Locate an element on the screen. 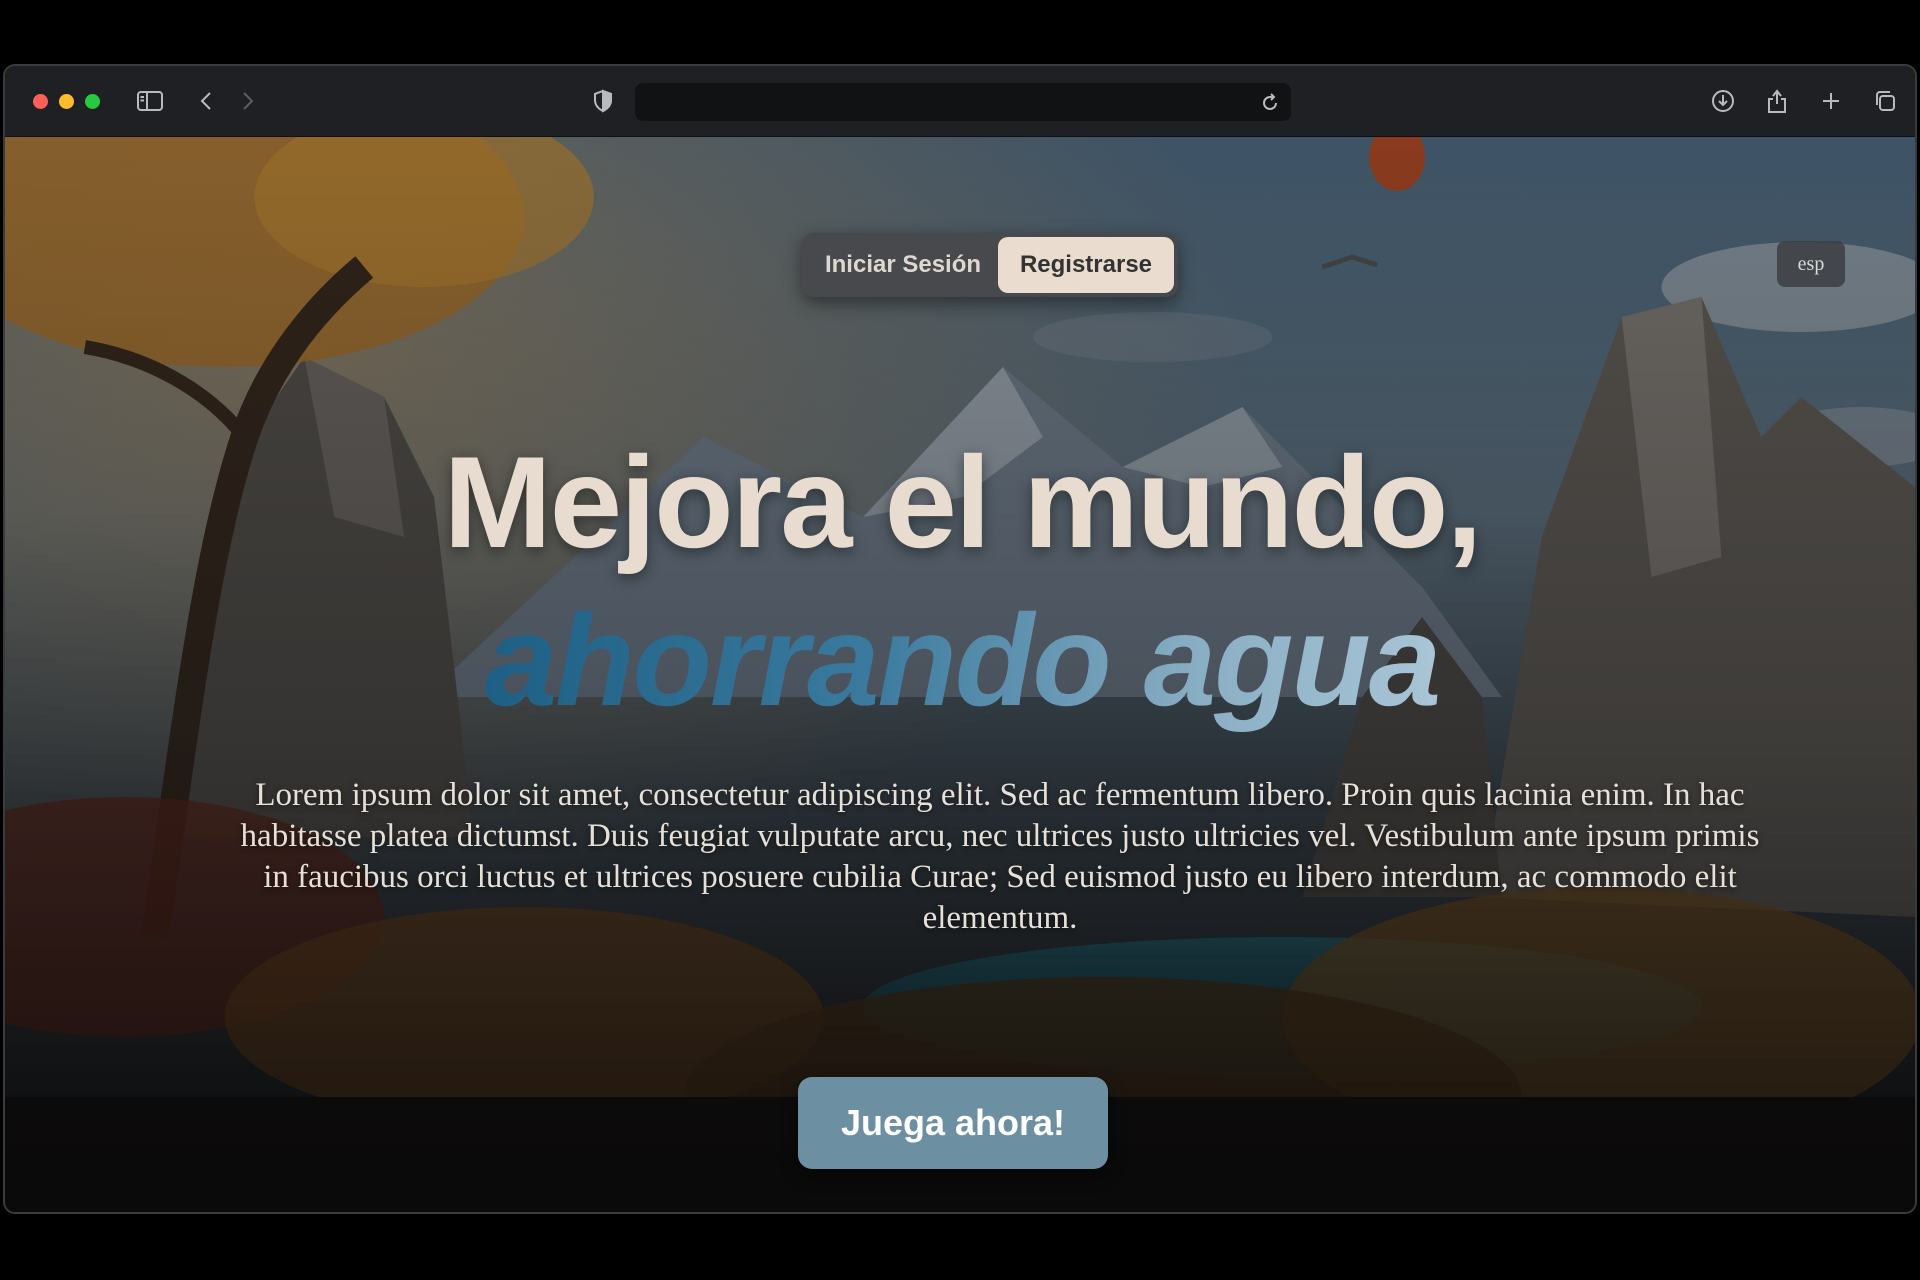  register-button: Registrarse is located at coordinates (1086, 265).